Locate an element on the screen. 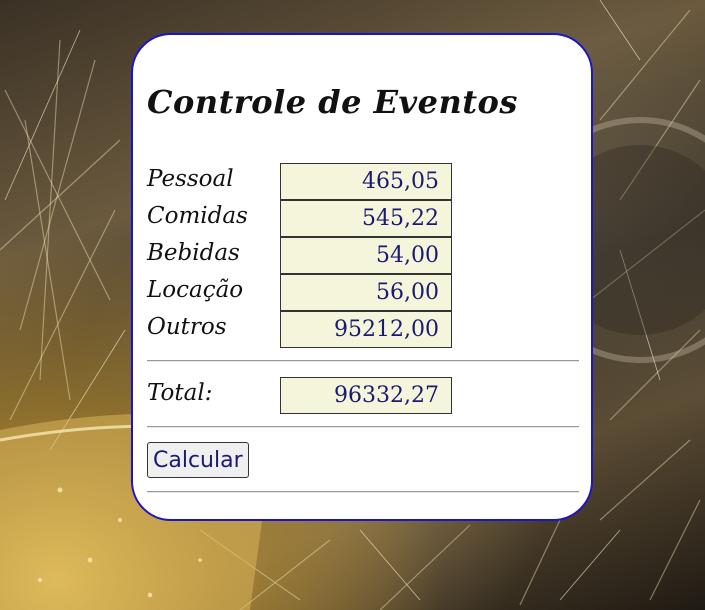 The width and height of the screenshot is (705, 610). field-row-outros: Outros is located at coordinates (357, 329).